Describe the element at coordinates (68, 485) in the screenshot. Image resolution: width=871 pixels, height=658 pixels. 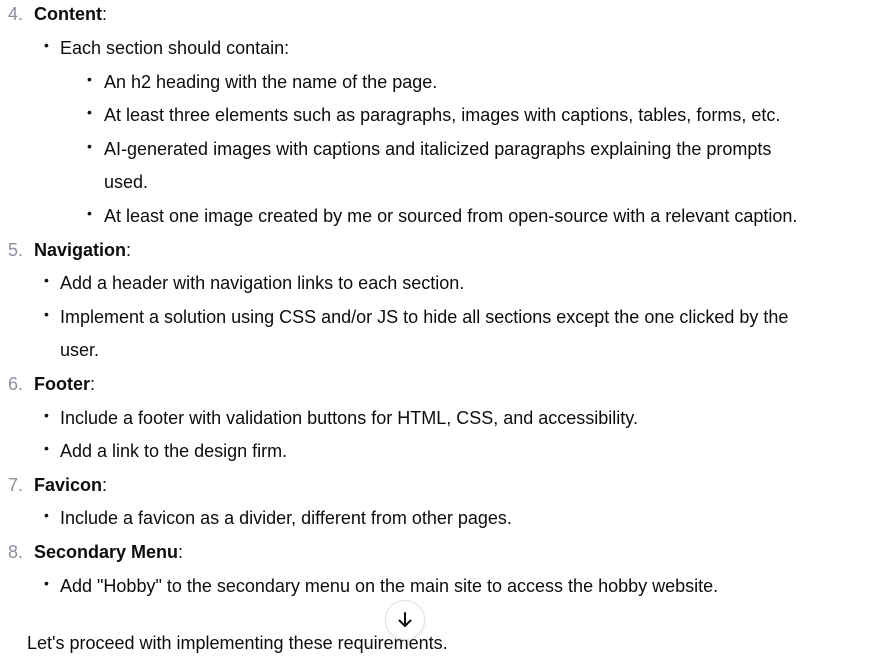
I see `list-item-title: Favicon` at that location.